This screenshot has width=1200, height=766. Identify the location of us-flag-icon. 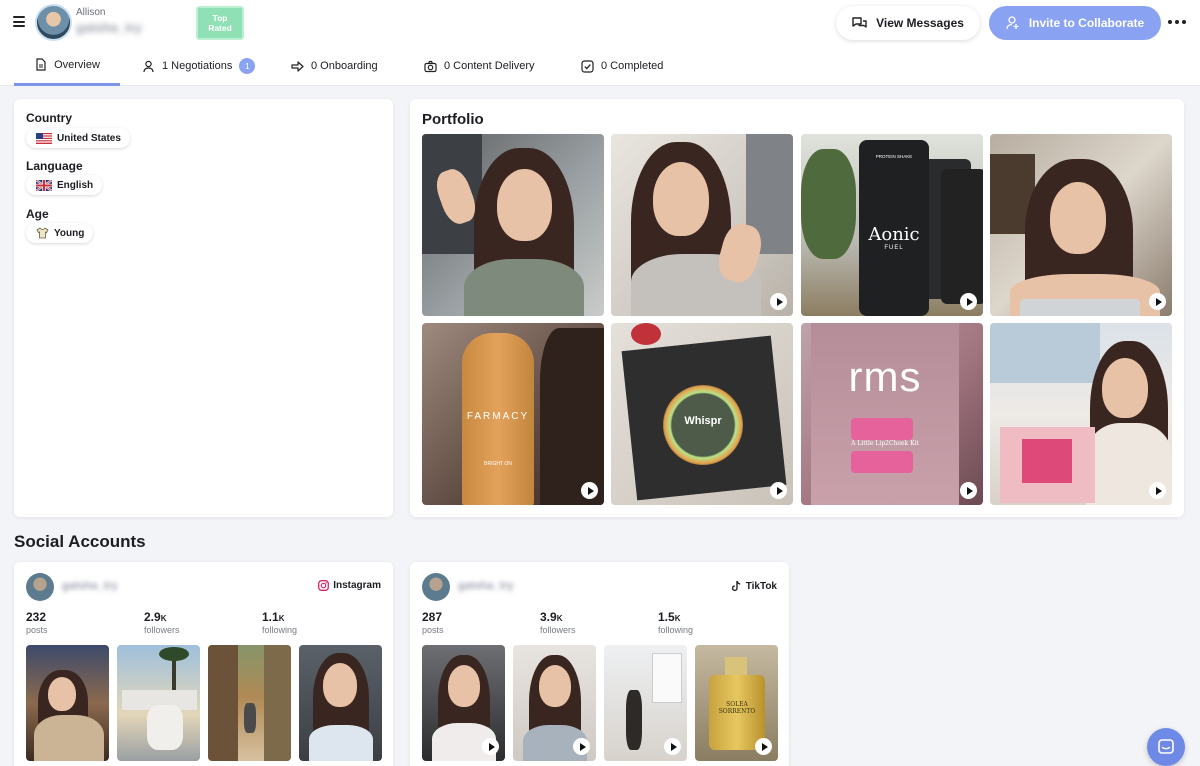
(44, 138).